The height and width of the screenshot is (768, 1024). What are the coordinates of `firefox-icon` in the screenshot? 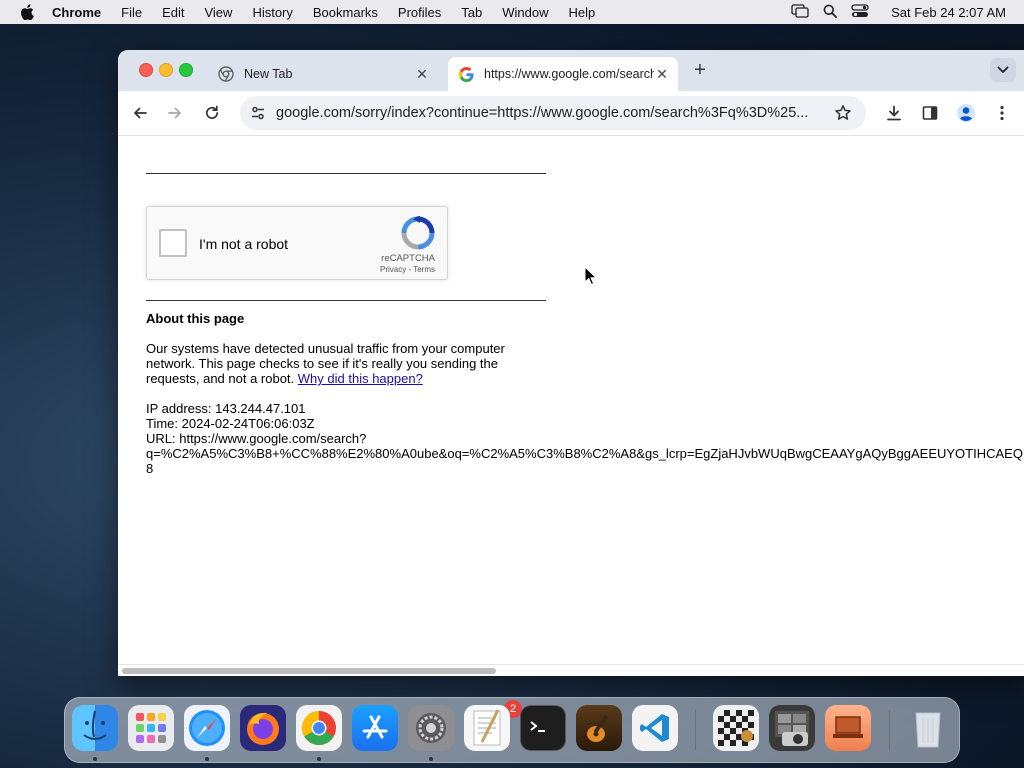 It's located at (263, 728).